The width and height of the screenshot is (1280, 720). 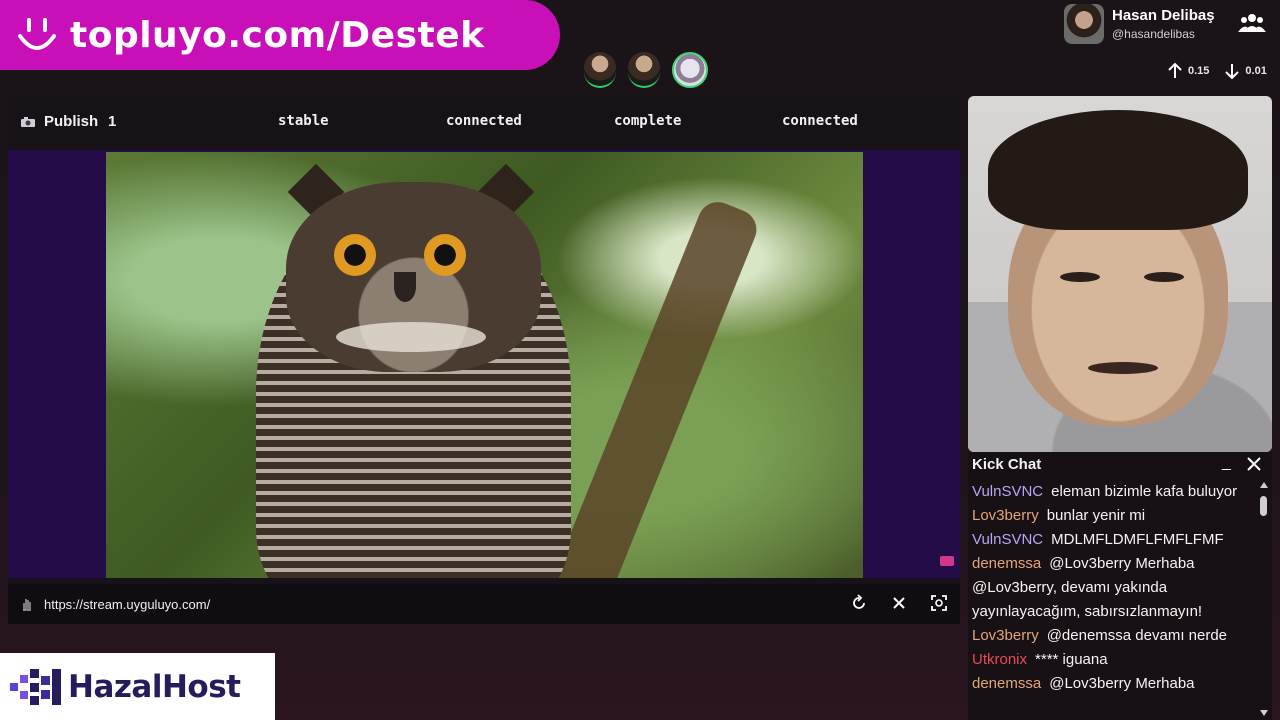 I want to click on user-profile: Hasan Delibaş @hasandelibas, so click(x=1139, y=24).